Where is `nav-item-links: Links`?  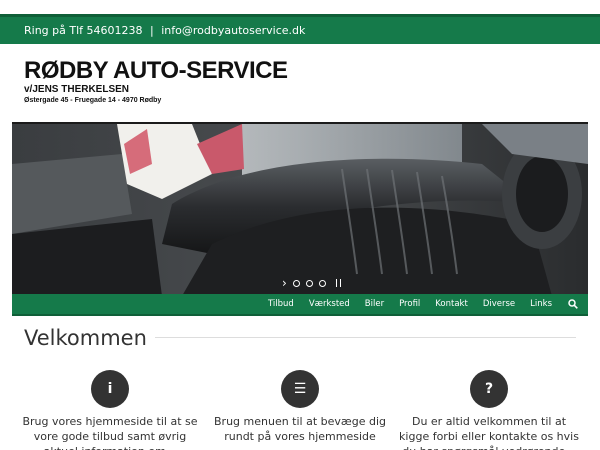
nav-item-links: Links is located at coordinates (541, 304).